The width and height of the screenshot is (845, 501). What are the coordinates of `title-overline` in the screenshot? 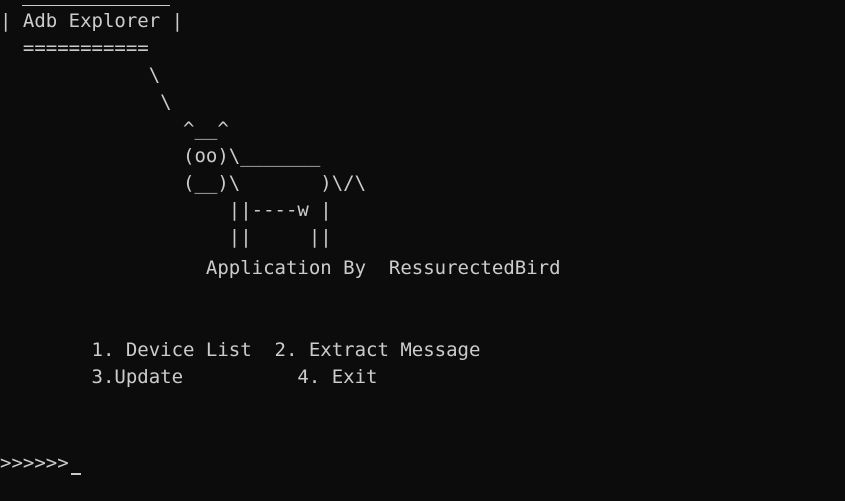 It's located at (96, 5).